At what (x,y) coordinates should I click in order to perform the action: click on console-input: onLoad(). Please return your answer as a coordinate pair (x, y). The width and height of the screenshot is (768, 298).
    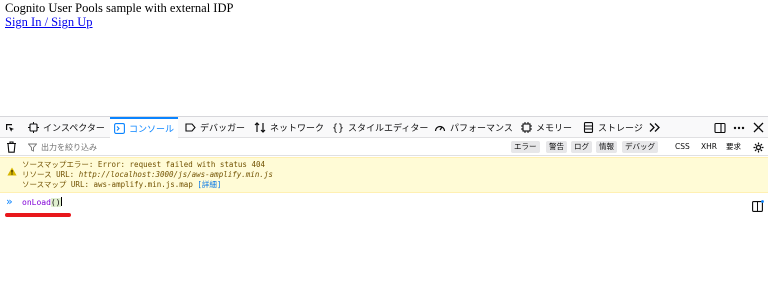
    Looking at the image, I should click on (42, 203).